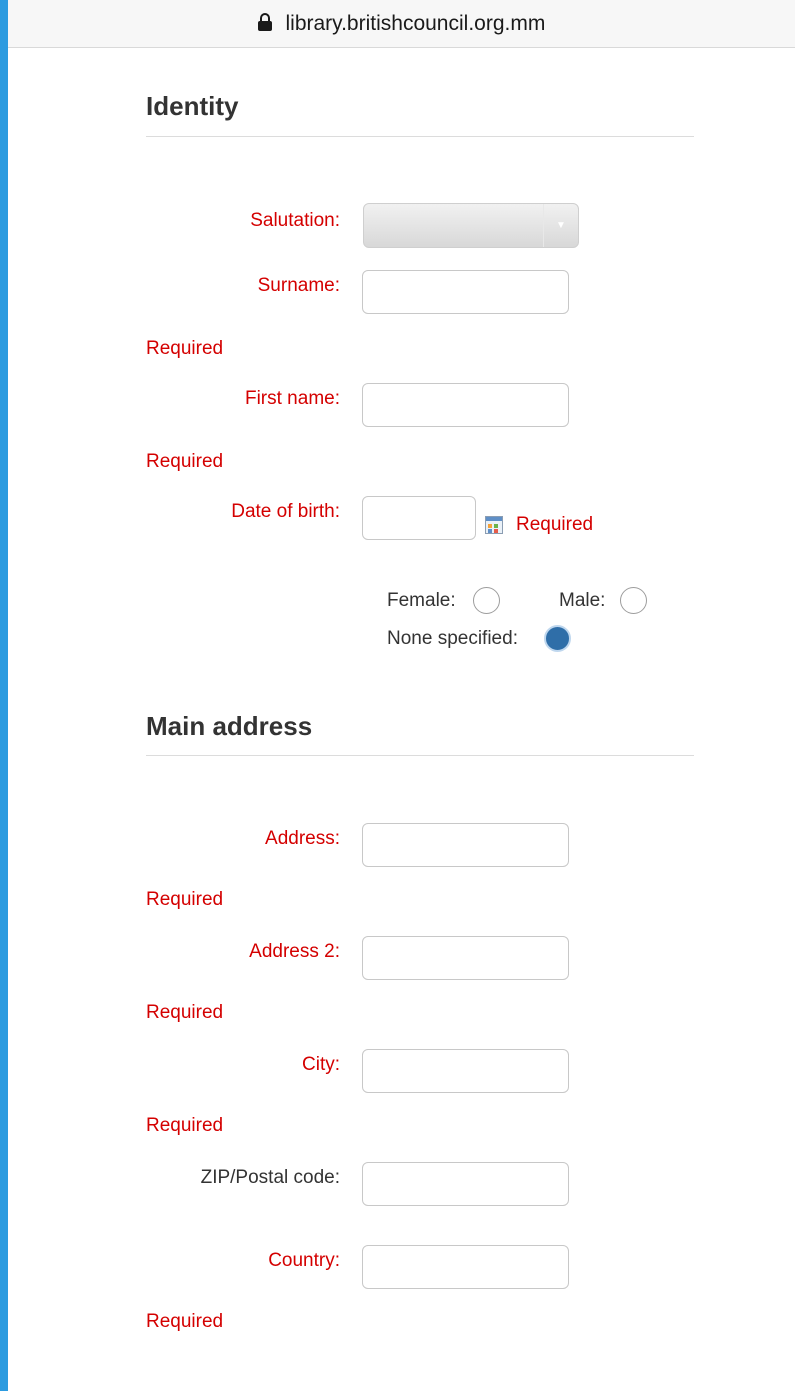 This screenshot has width=795, height=1391. What do you see at coordinates (419, 518) in the screenshot?
I see `date-of-birth-input` at bounding box center [419, 518].